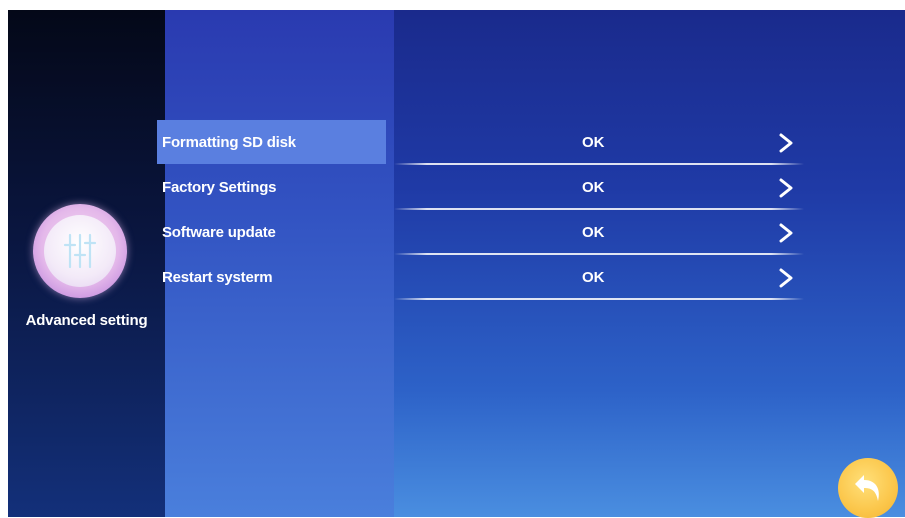 Image resolution: width=905 pixels, height=518 pixels. Describe the element at coordinates (219, 232) in the screenshot. I see `menu-item-label: Software update` at that location.